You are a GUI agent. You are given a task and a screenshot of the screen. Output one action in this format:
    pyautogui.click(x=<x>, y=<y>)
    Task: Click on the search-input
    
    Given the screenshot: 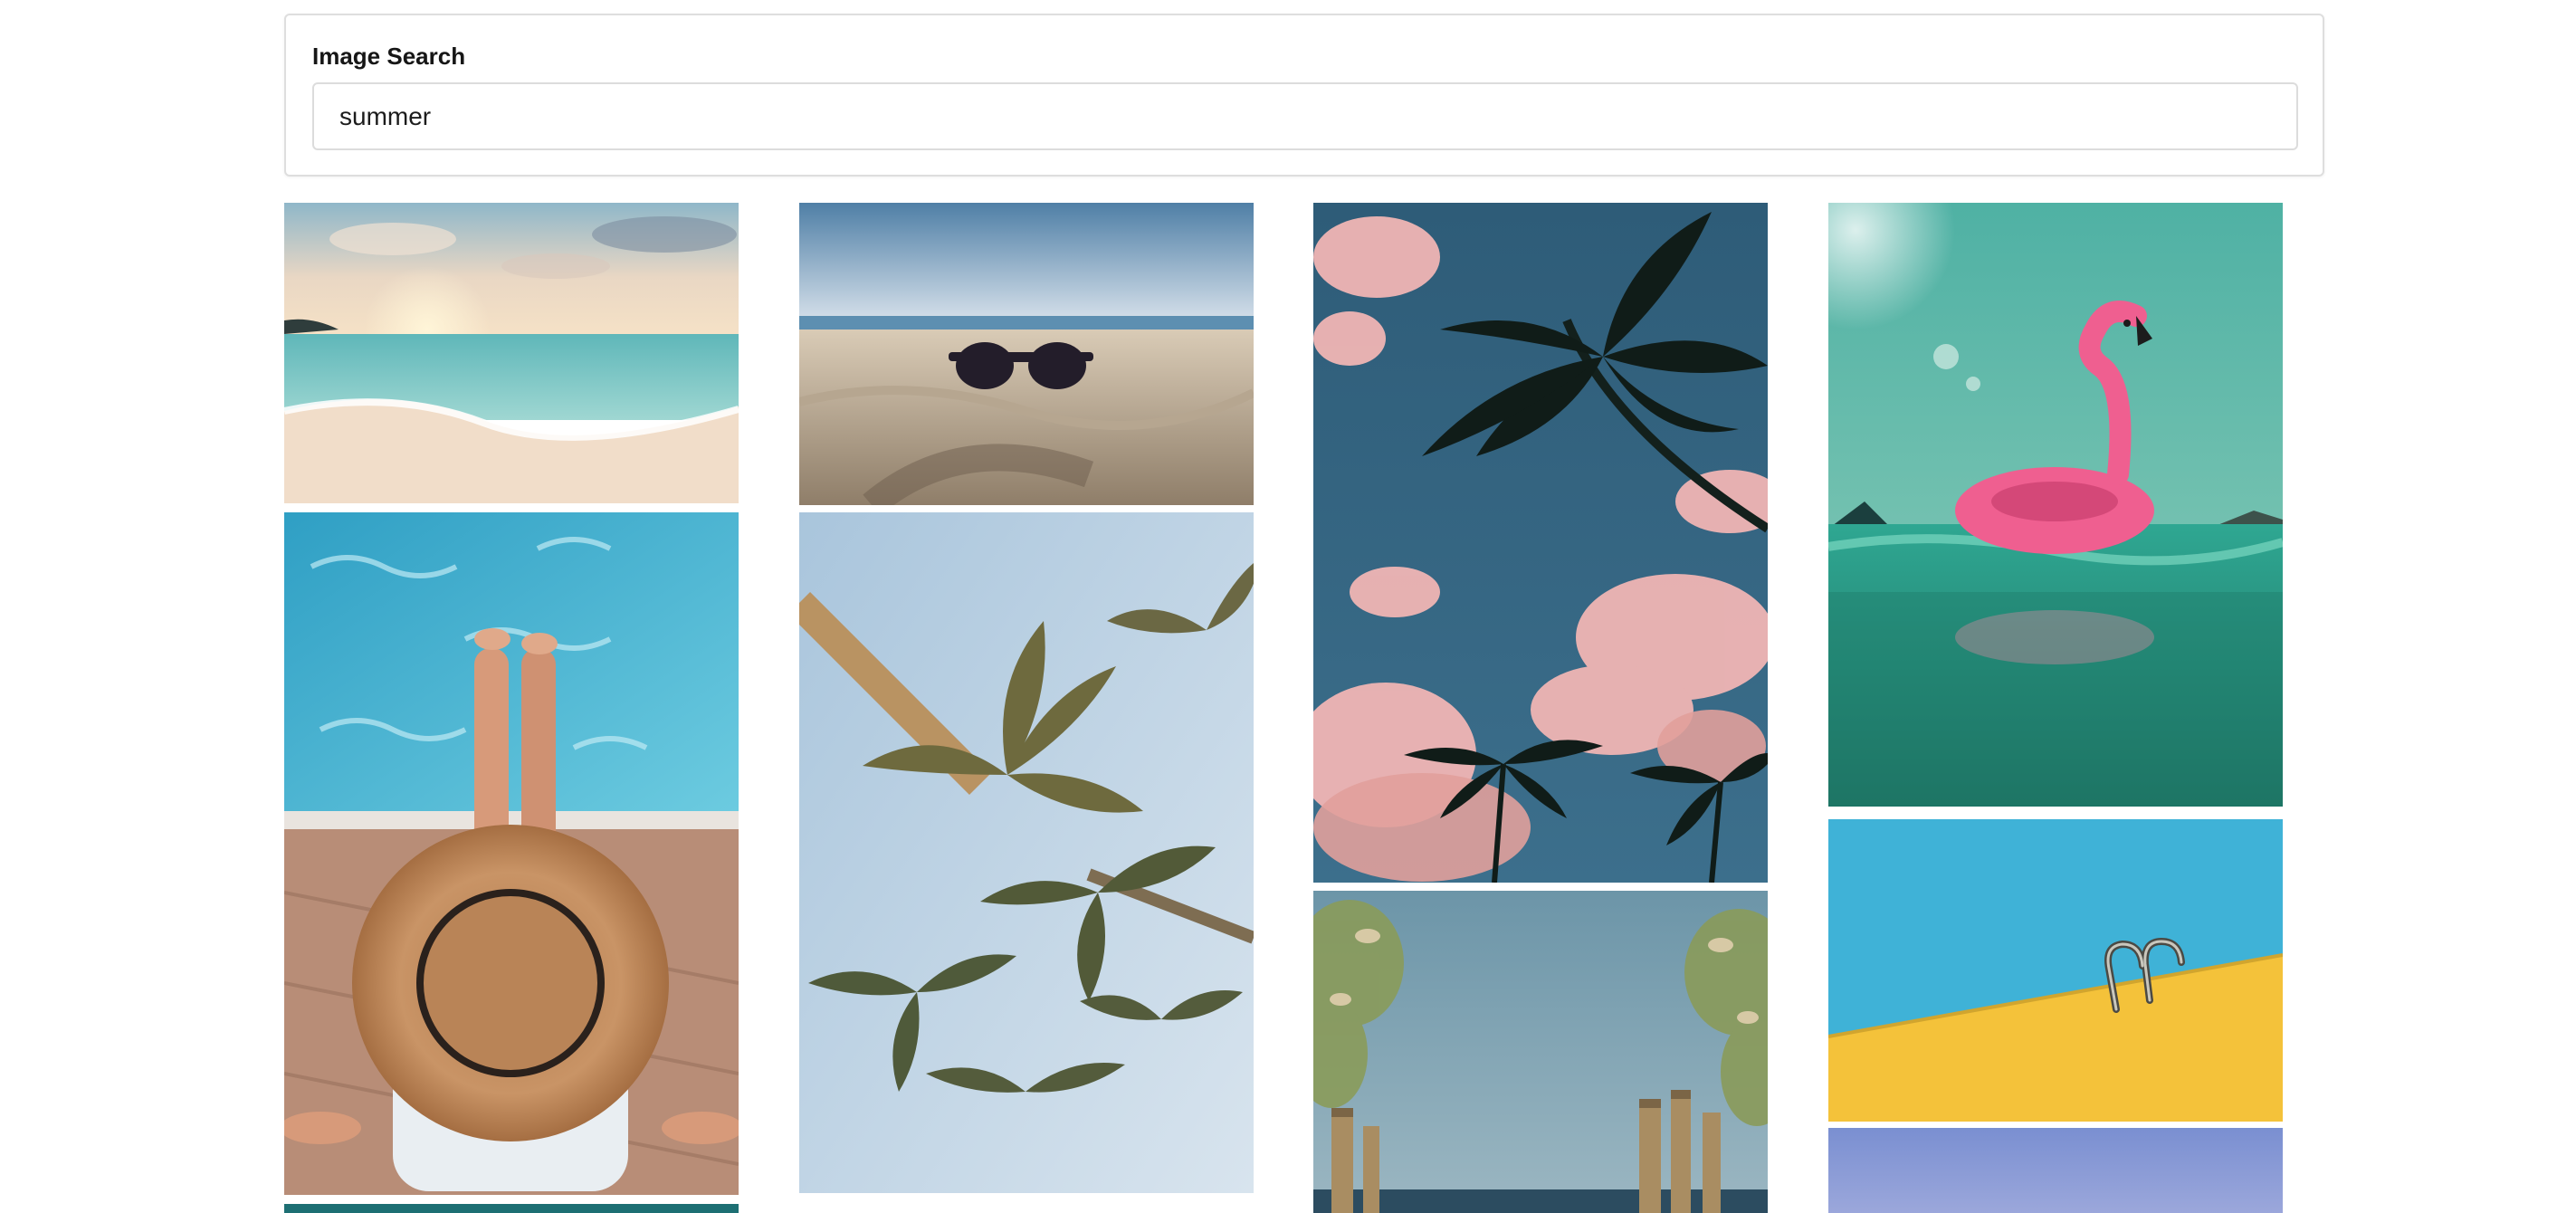 What is the action you would take?
    pyautogui.click(x=1305, y=116)
    